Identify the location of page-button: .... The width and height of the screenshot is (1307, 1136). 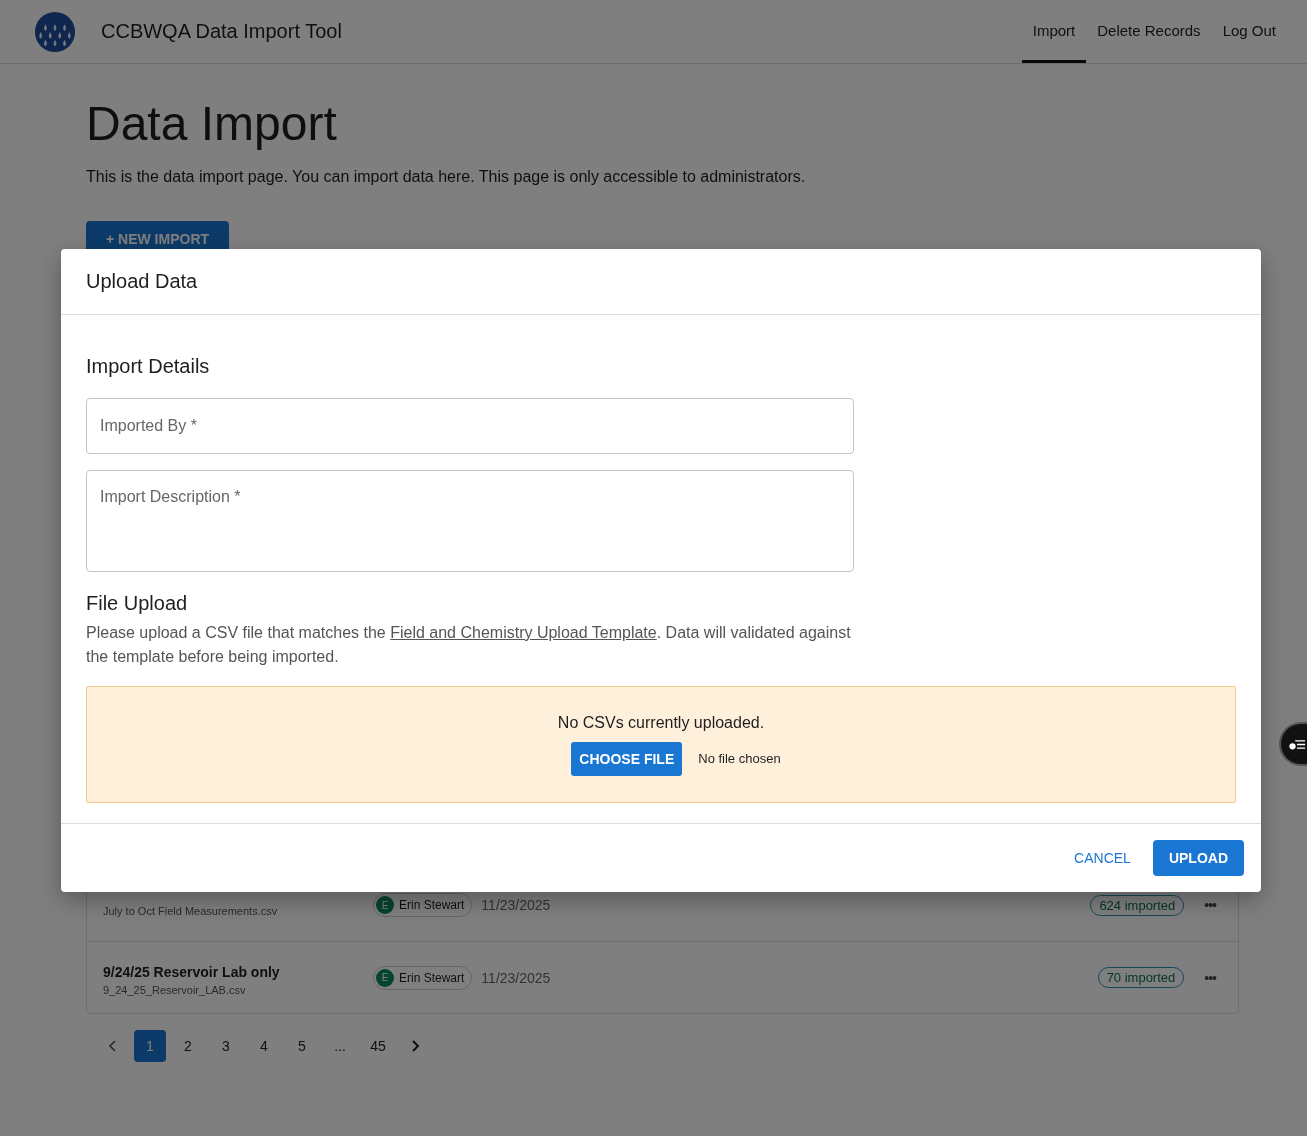
(340, 1046).